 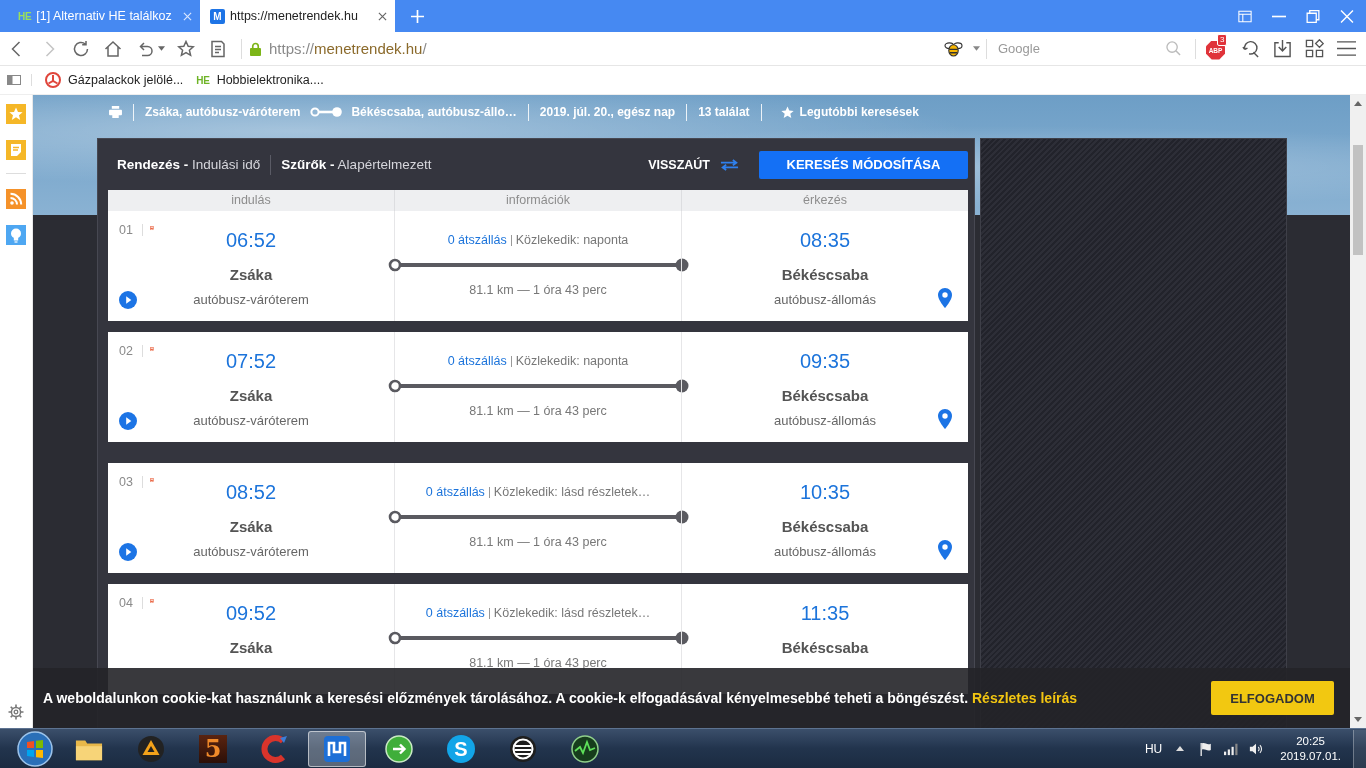 I want to click on result-count: 13 találat, so click(x=724, y=112).